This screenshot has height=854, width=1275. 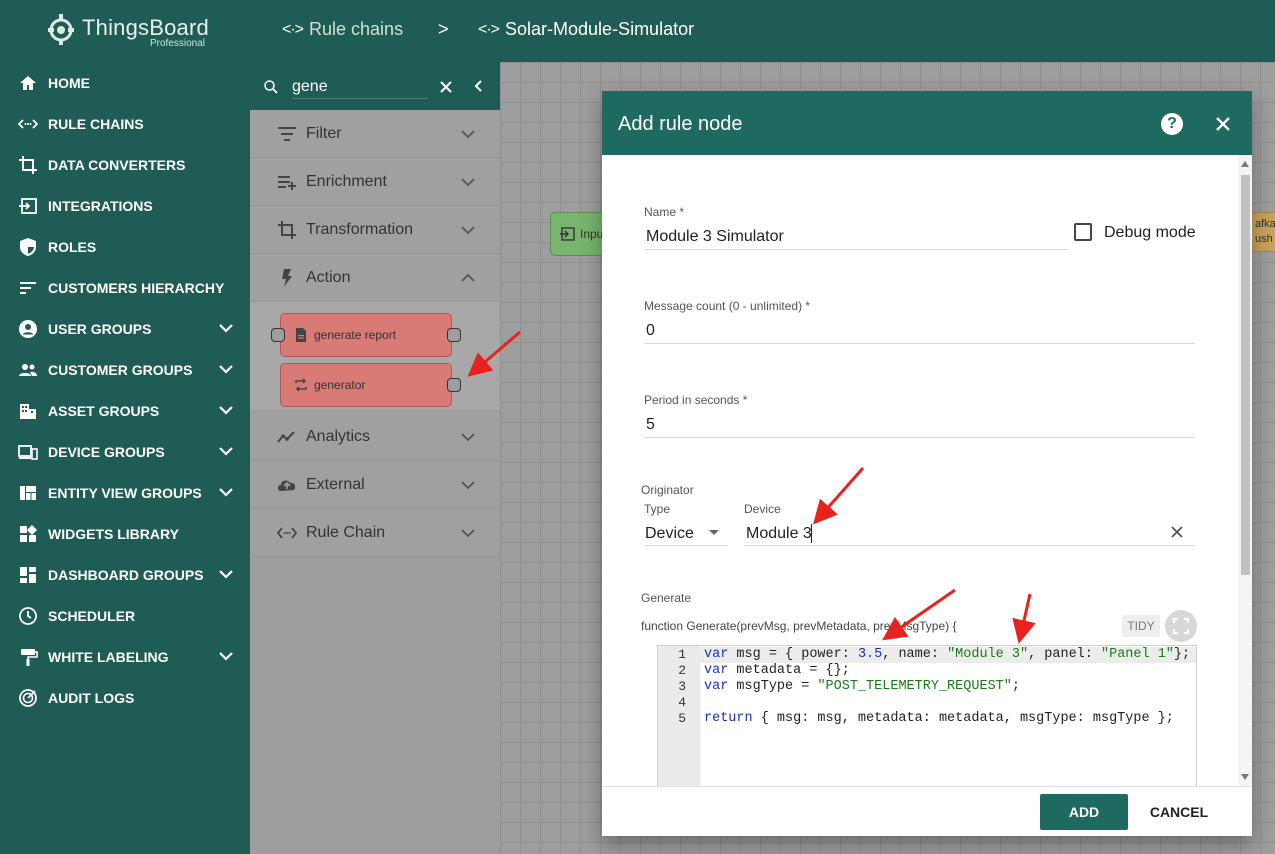 What do you see at coordinates (301, 335) in the screenshot?
I see `description-icon` at bounding box center [301, 335].